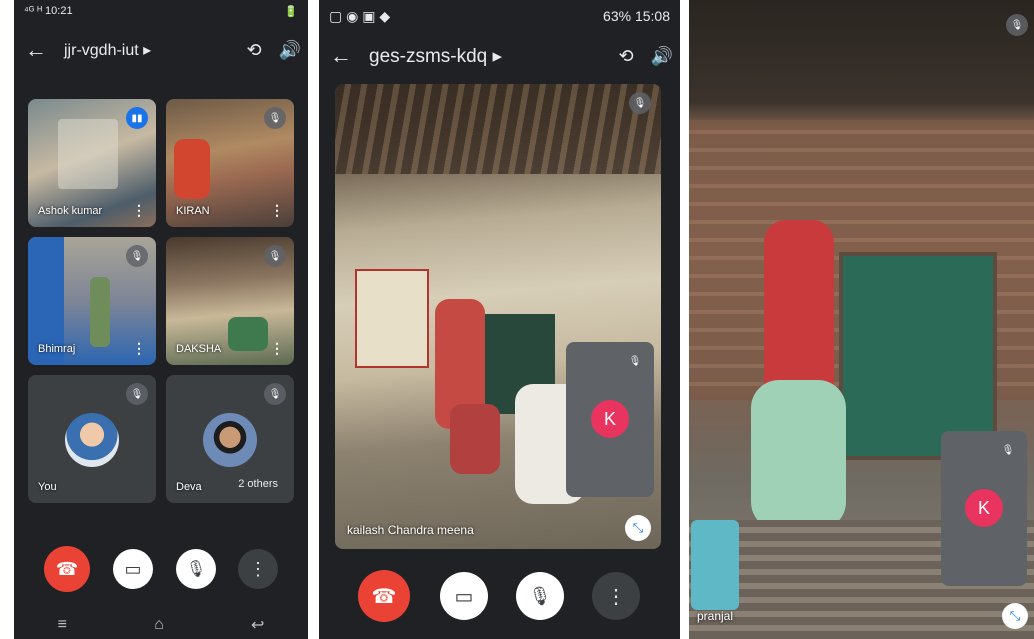  Describe the element at coordinates (57, 349) in the screenshot. I see `participant-name: Bhimraj` at that location.